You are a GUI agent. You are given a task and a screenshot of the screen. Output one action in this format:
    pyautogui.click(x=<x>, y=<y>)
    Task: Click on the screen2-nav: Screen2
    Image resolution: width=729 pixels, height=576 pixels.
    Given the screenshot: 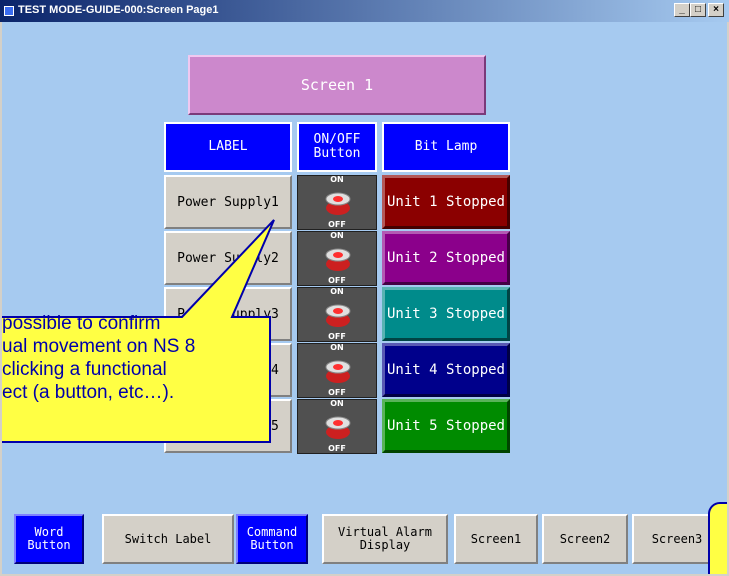 What is the action you would take?
    pyautogui.click(x=585, y=539)
    